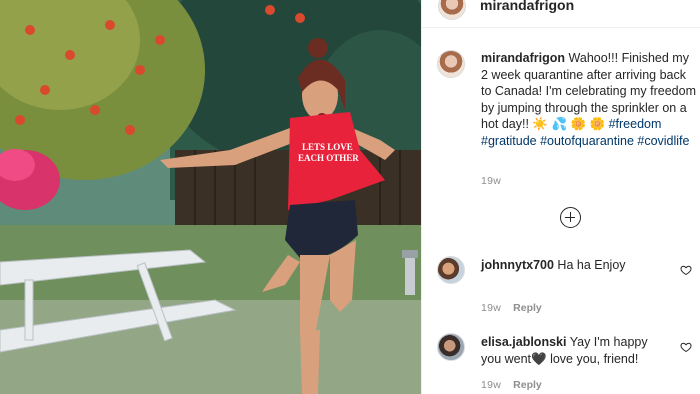 This screenshot has width=700, height=394. Describe the element at coordinates (451, 64) in the screenshot. I see `caption-avatar` at that location.